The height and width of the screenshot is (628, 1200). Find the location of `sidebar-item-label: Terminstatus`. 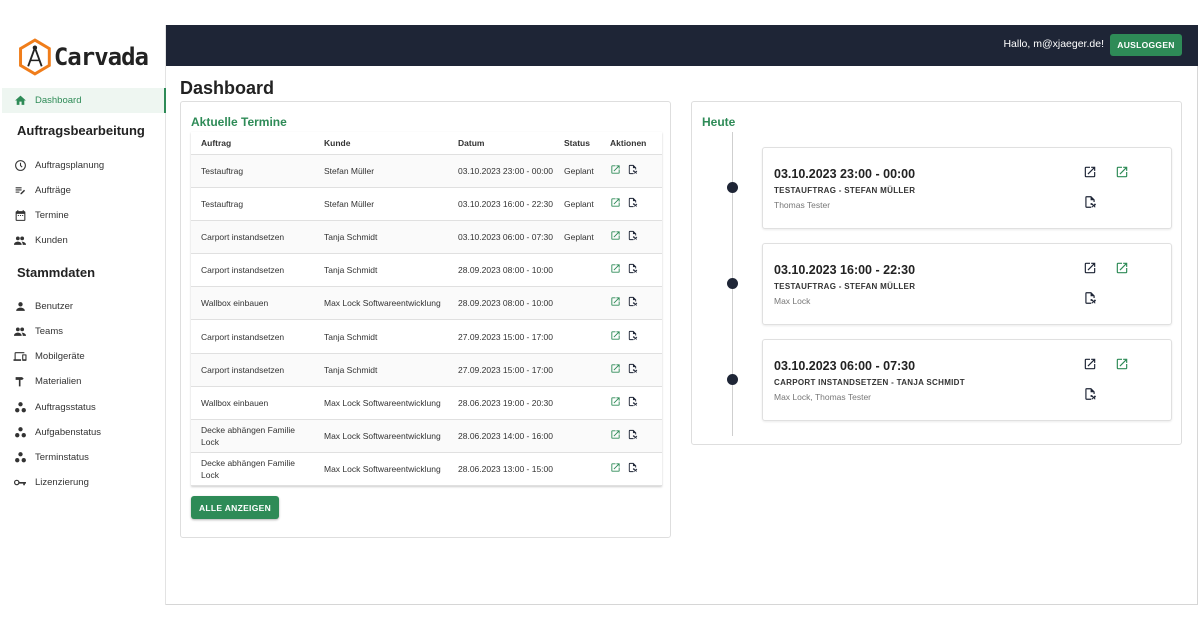

sidebar-item-label: Terminstatus is located at coordinates (62, 457).